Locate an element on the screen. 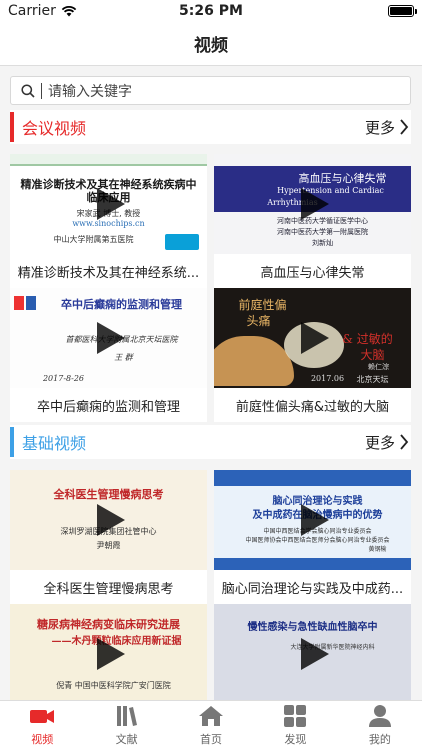 The width and height of the screenshot is (422, 750). video-title: 卒中后癫痫的监测和管理 is located at coordinates (108, 407).